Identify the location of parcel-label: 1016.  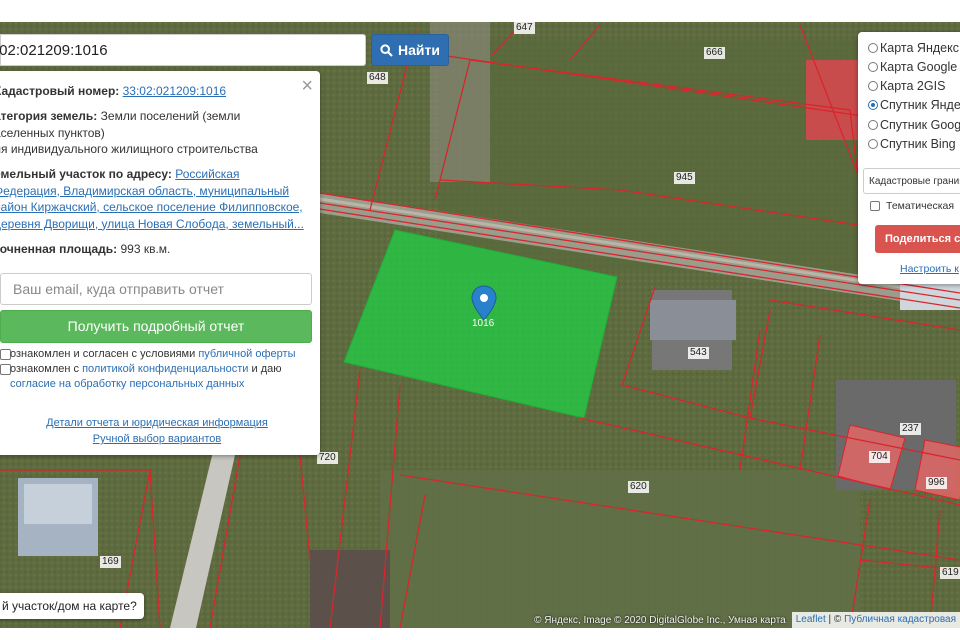
(483, 323).